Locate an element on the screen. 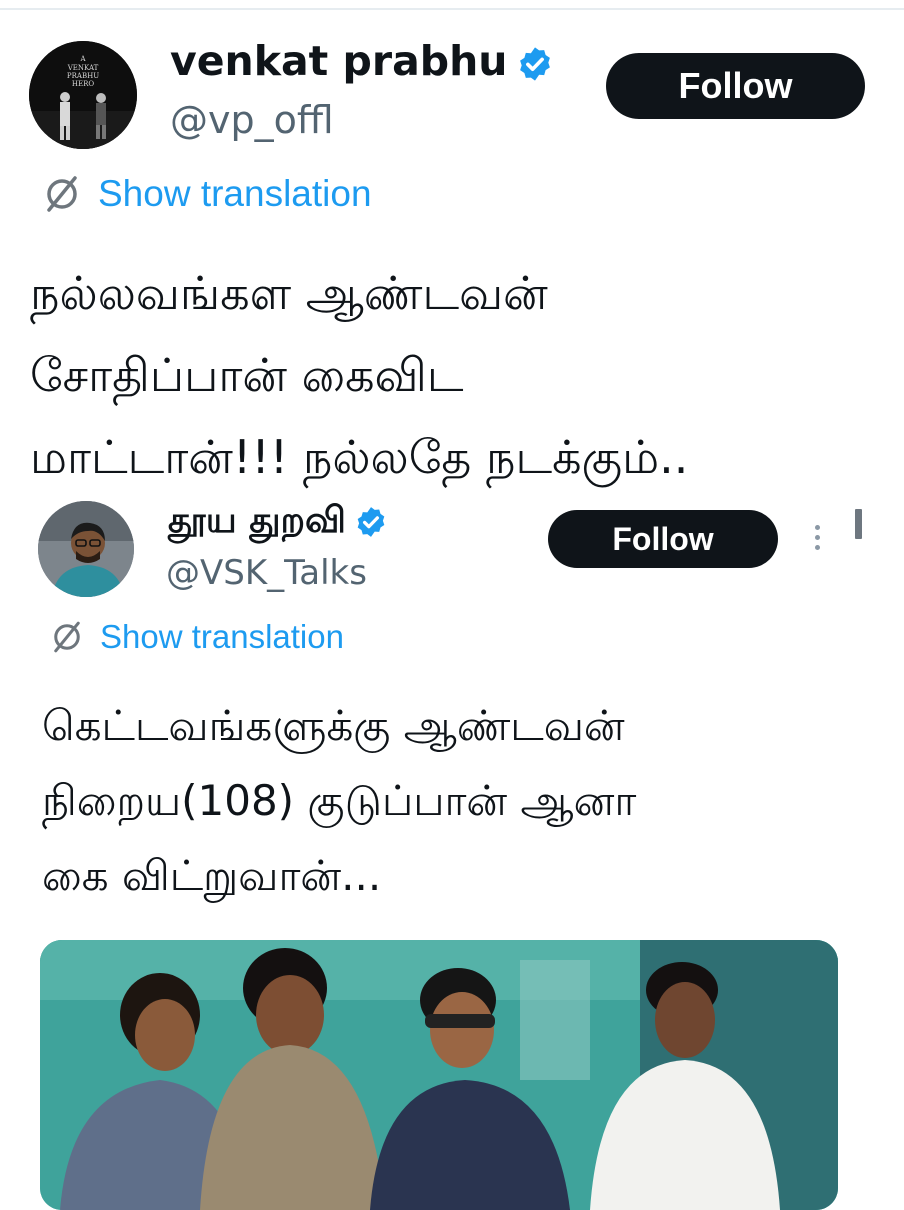 This screenshot has width=904, height=1210. author-display-name: venkat prabhu is located at coordinates (362, 61).